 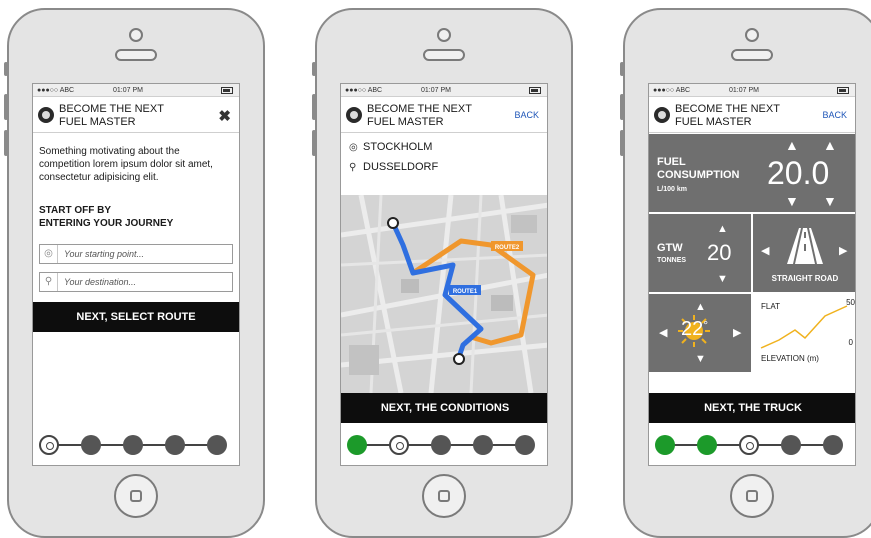 I want to click on consumption-label: CONSUMPTION, so click(x=698, y=175).